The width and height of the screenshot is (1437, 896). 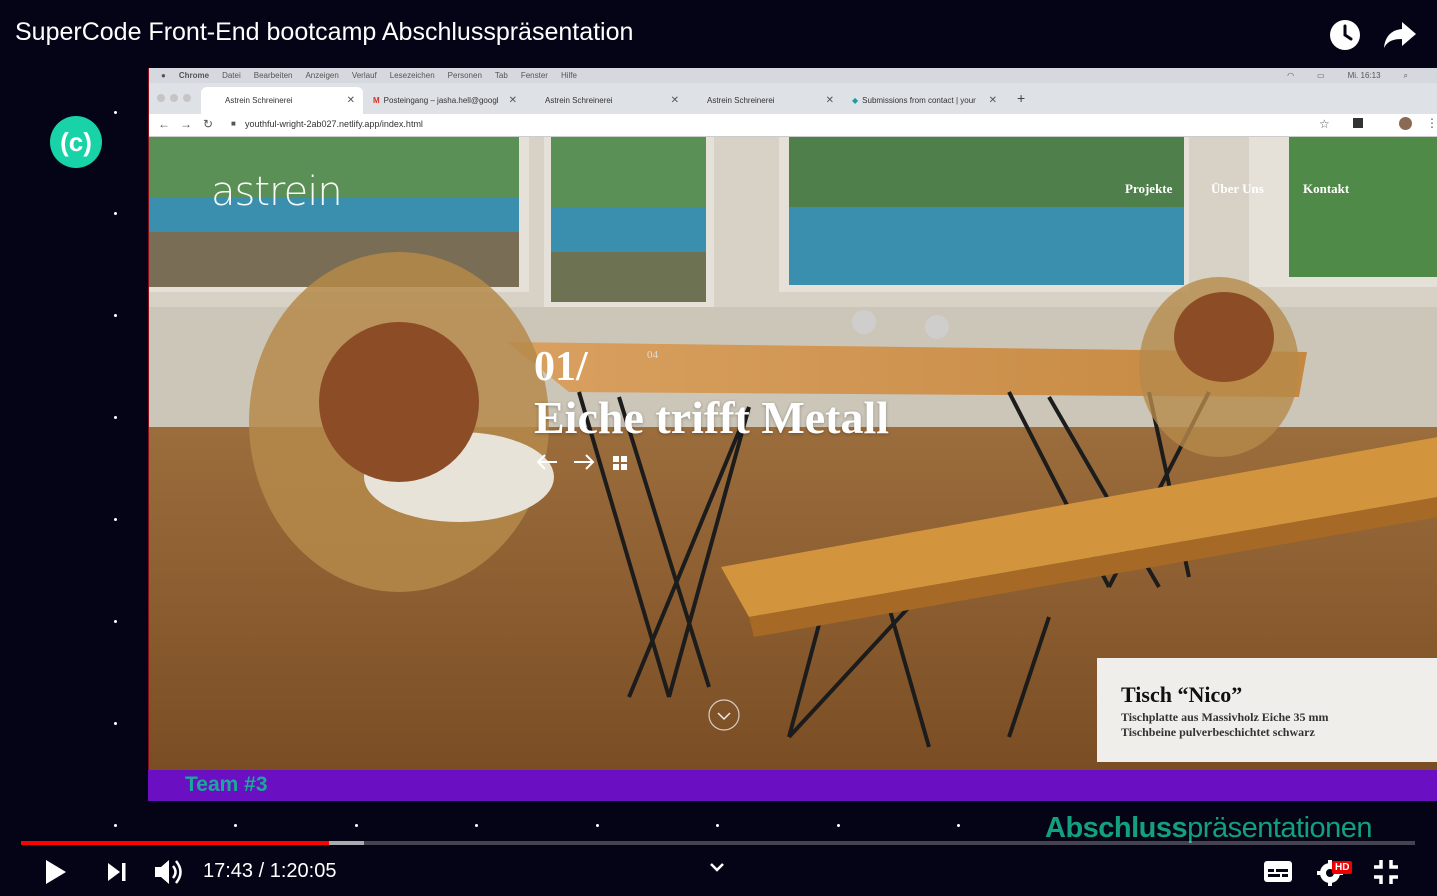 I want to click on menu-item: Datei, so click(x=231, y=75).